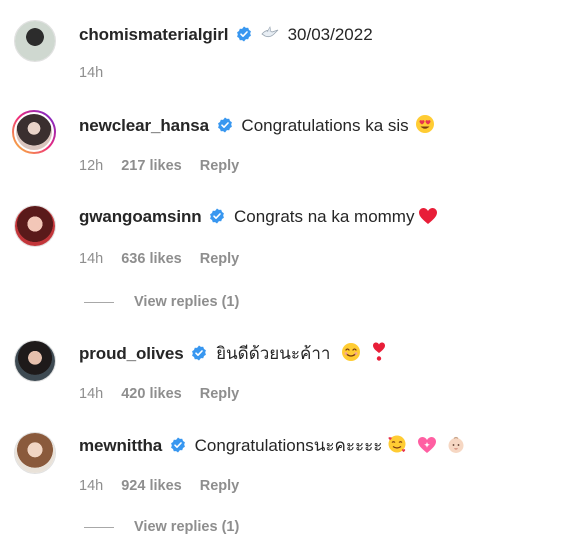  What do you see at coordinates (397, 444) in the screenshot?
I see `smiling-face-with-hearts-emoji-icon` at bounding box center [397, 444].